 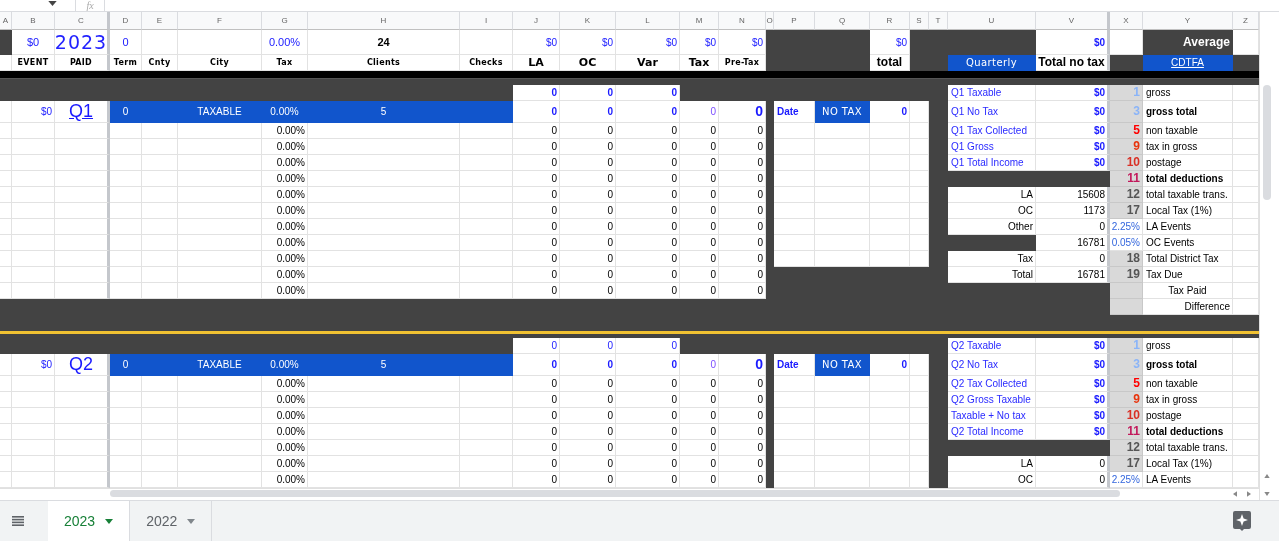 What do you see at coordinates (33, 63) in the screenshot?
I see `column-label: EVENT` at bounding box center [33, 63].